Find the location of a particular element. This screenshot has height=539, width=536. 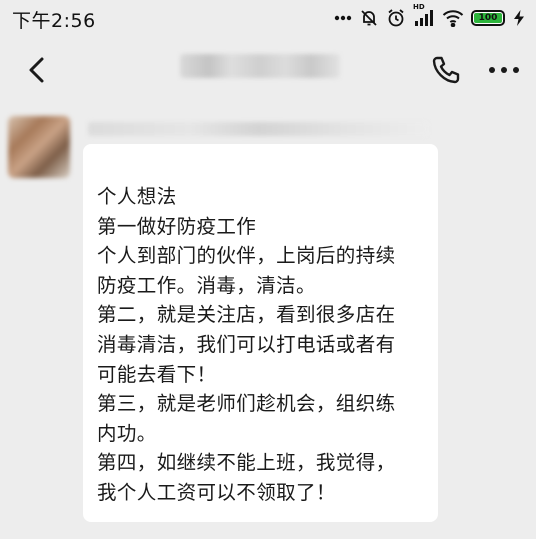

message-line: 我个人工资可以不领取了！ is located at coordinates (216, 492).